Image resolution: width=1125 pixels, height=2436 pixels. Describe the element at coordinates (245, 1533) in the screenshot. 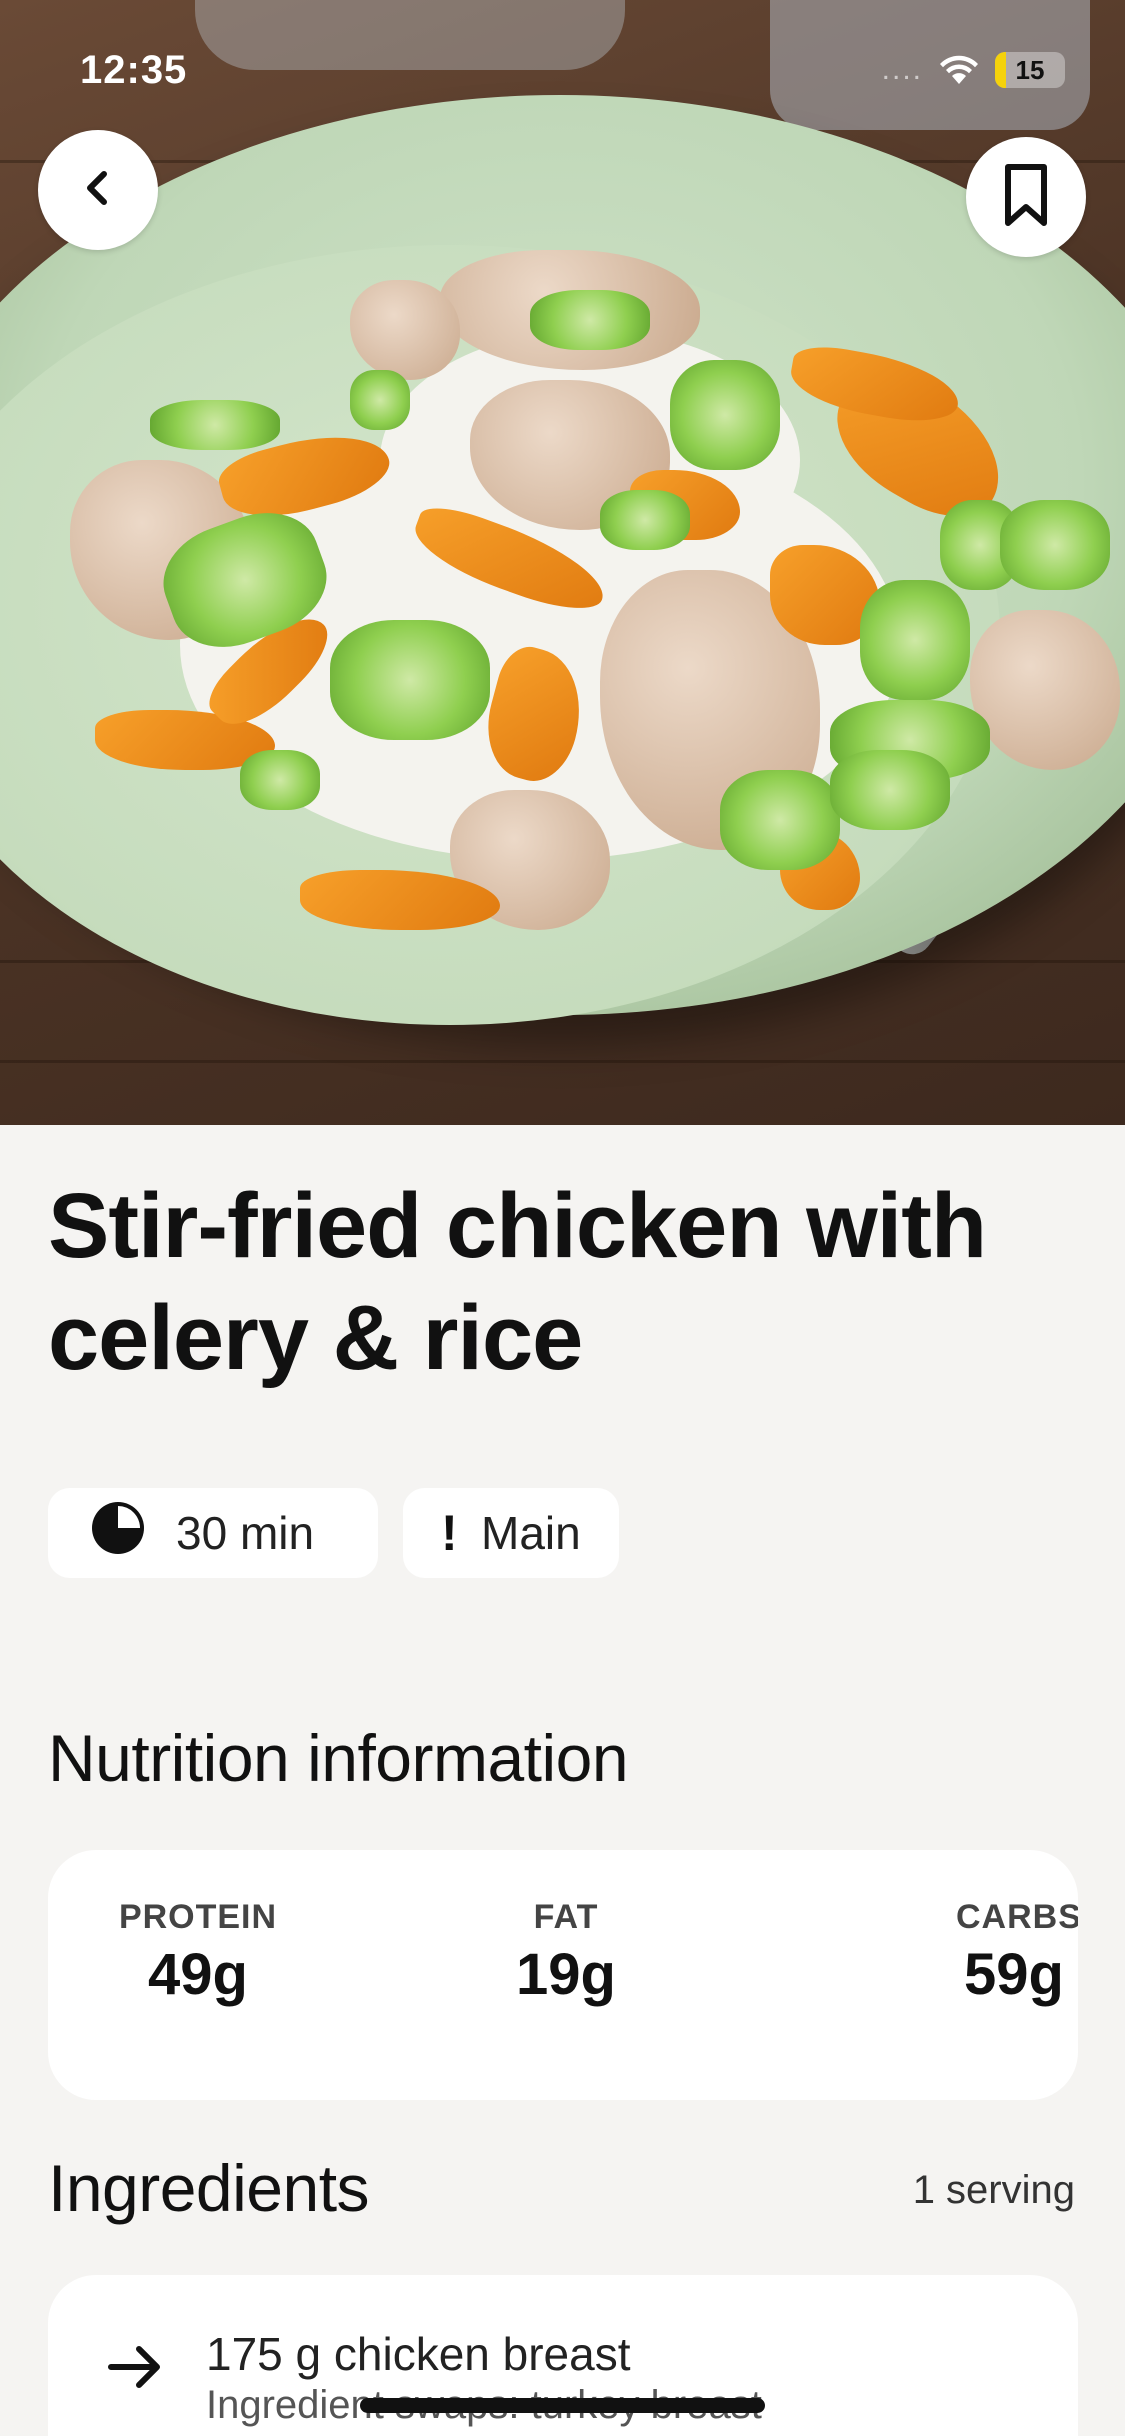

I see `time-chip-label: 30 min` at that location.